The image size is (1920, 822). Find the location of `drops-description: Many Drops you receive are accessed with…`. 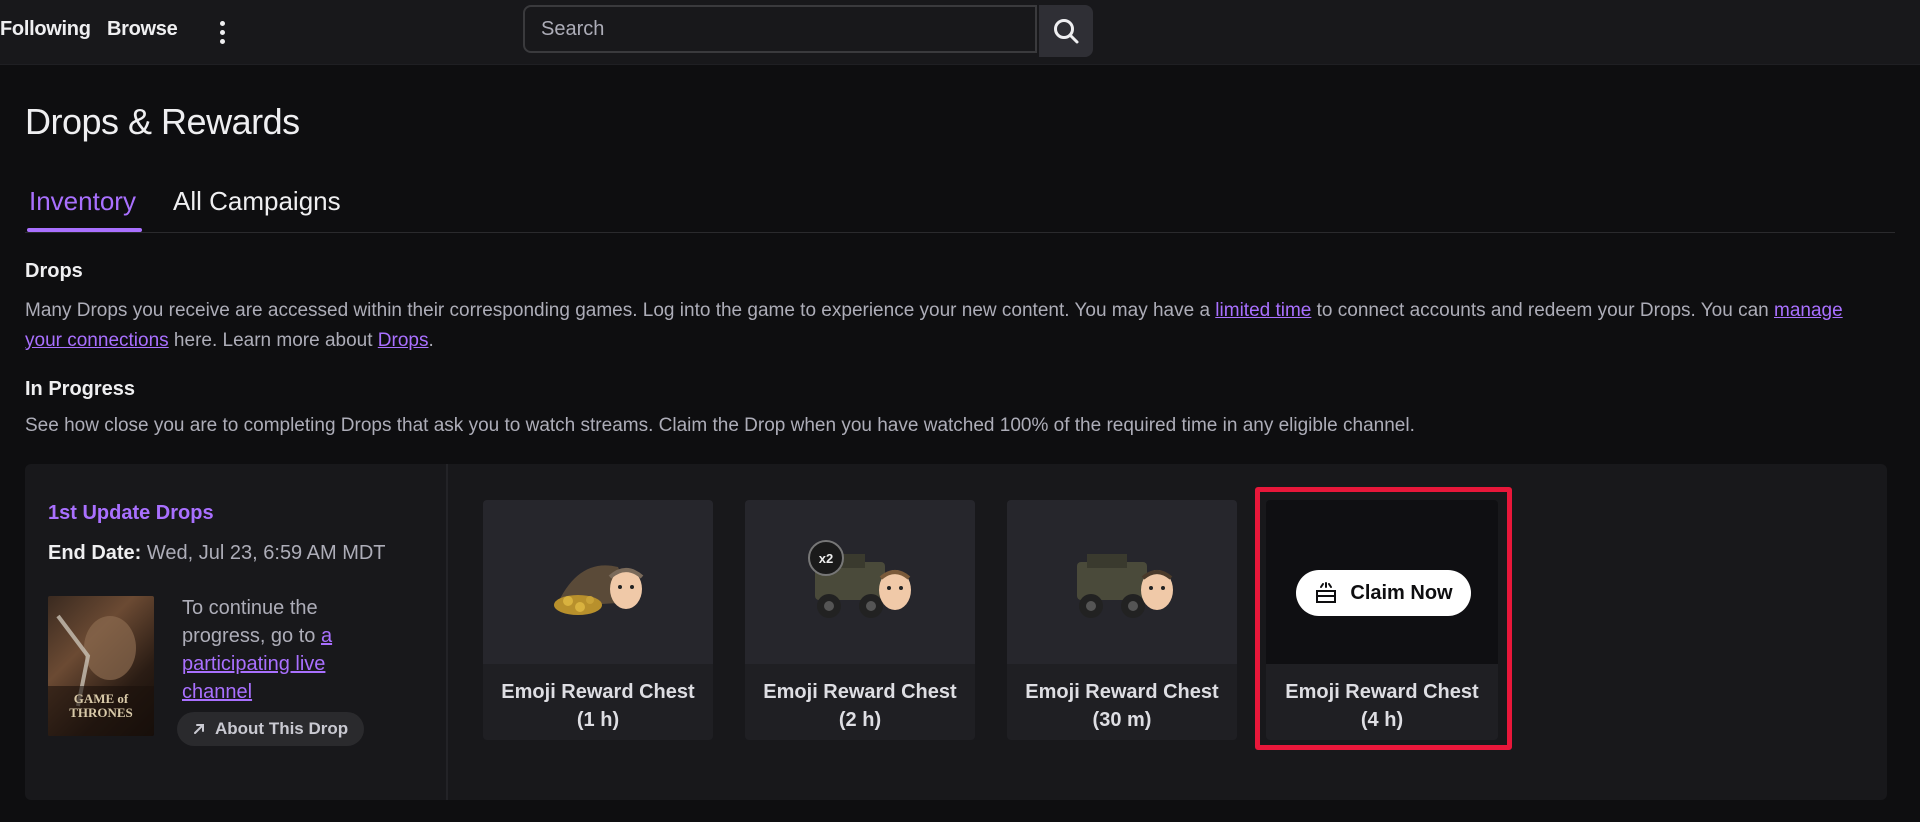

drops-description: Many Drops you receive are accessed with… is located at coordinates (950, 326).